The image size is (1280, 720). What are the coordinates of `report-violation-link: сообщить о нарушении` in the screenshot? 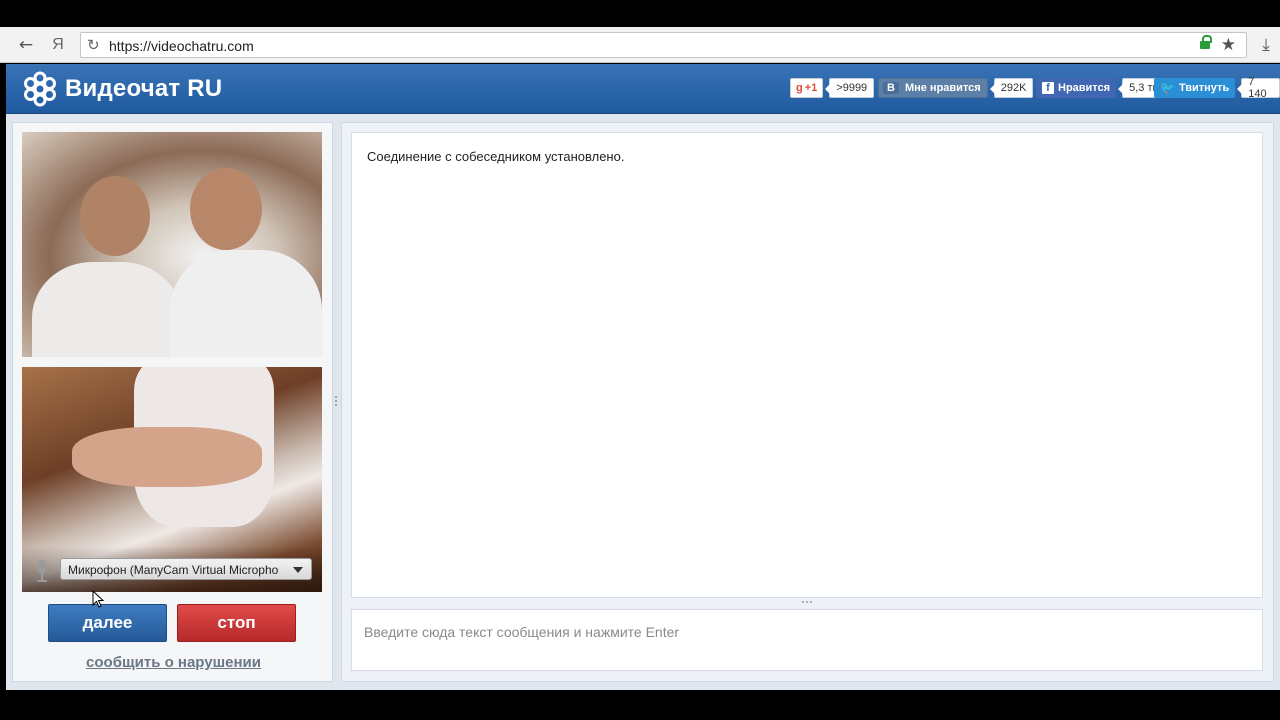 It's located at (173, 662).